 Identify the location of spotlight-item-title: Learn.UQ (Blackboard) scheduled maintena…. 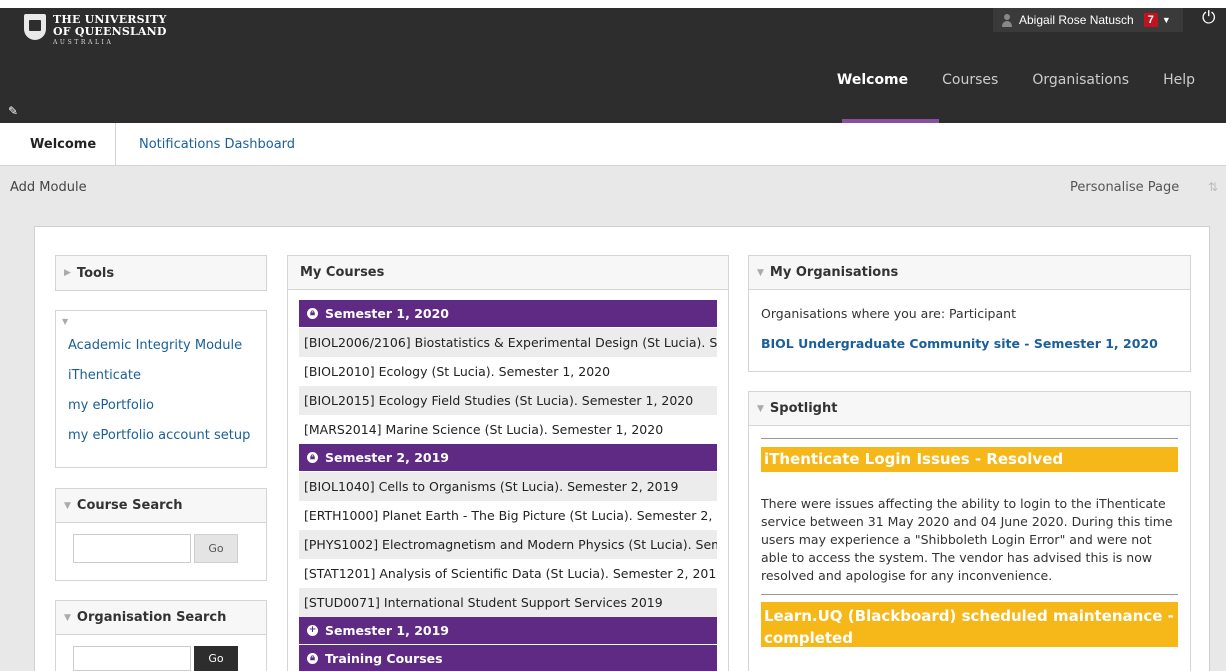
(969, 624).